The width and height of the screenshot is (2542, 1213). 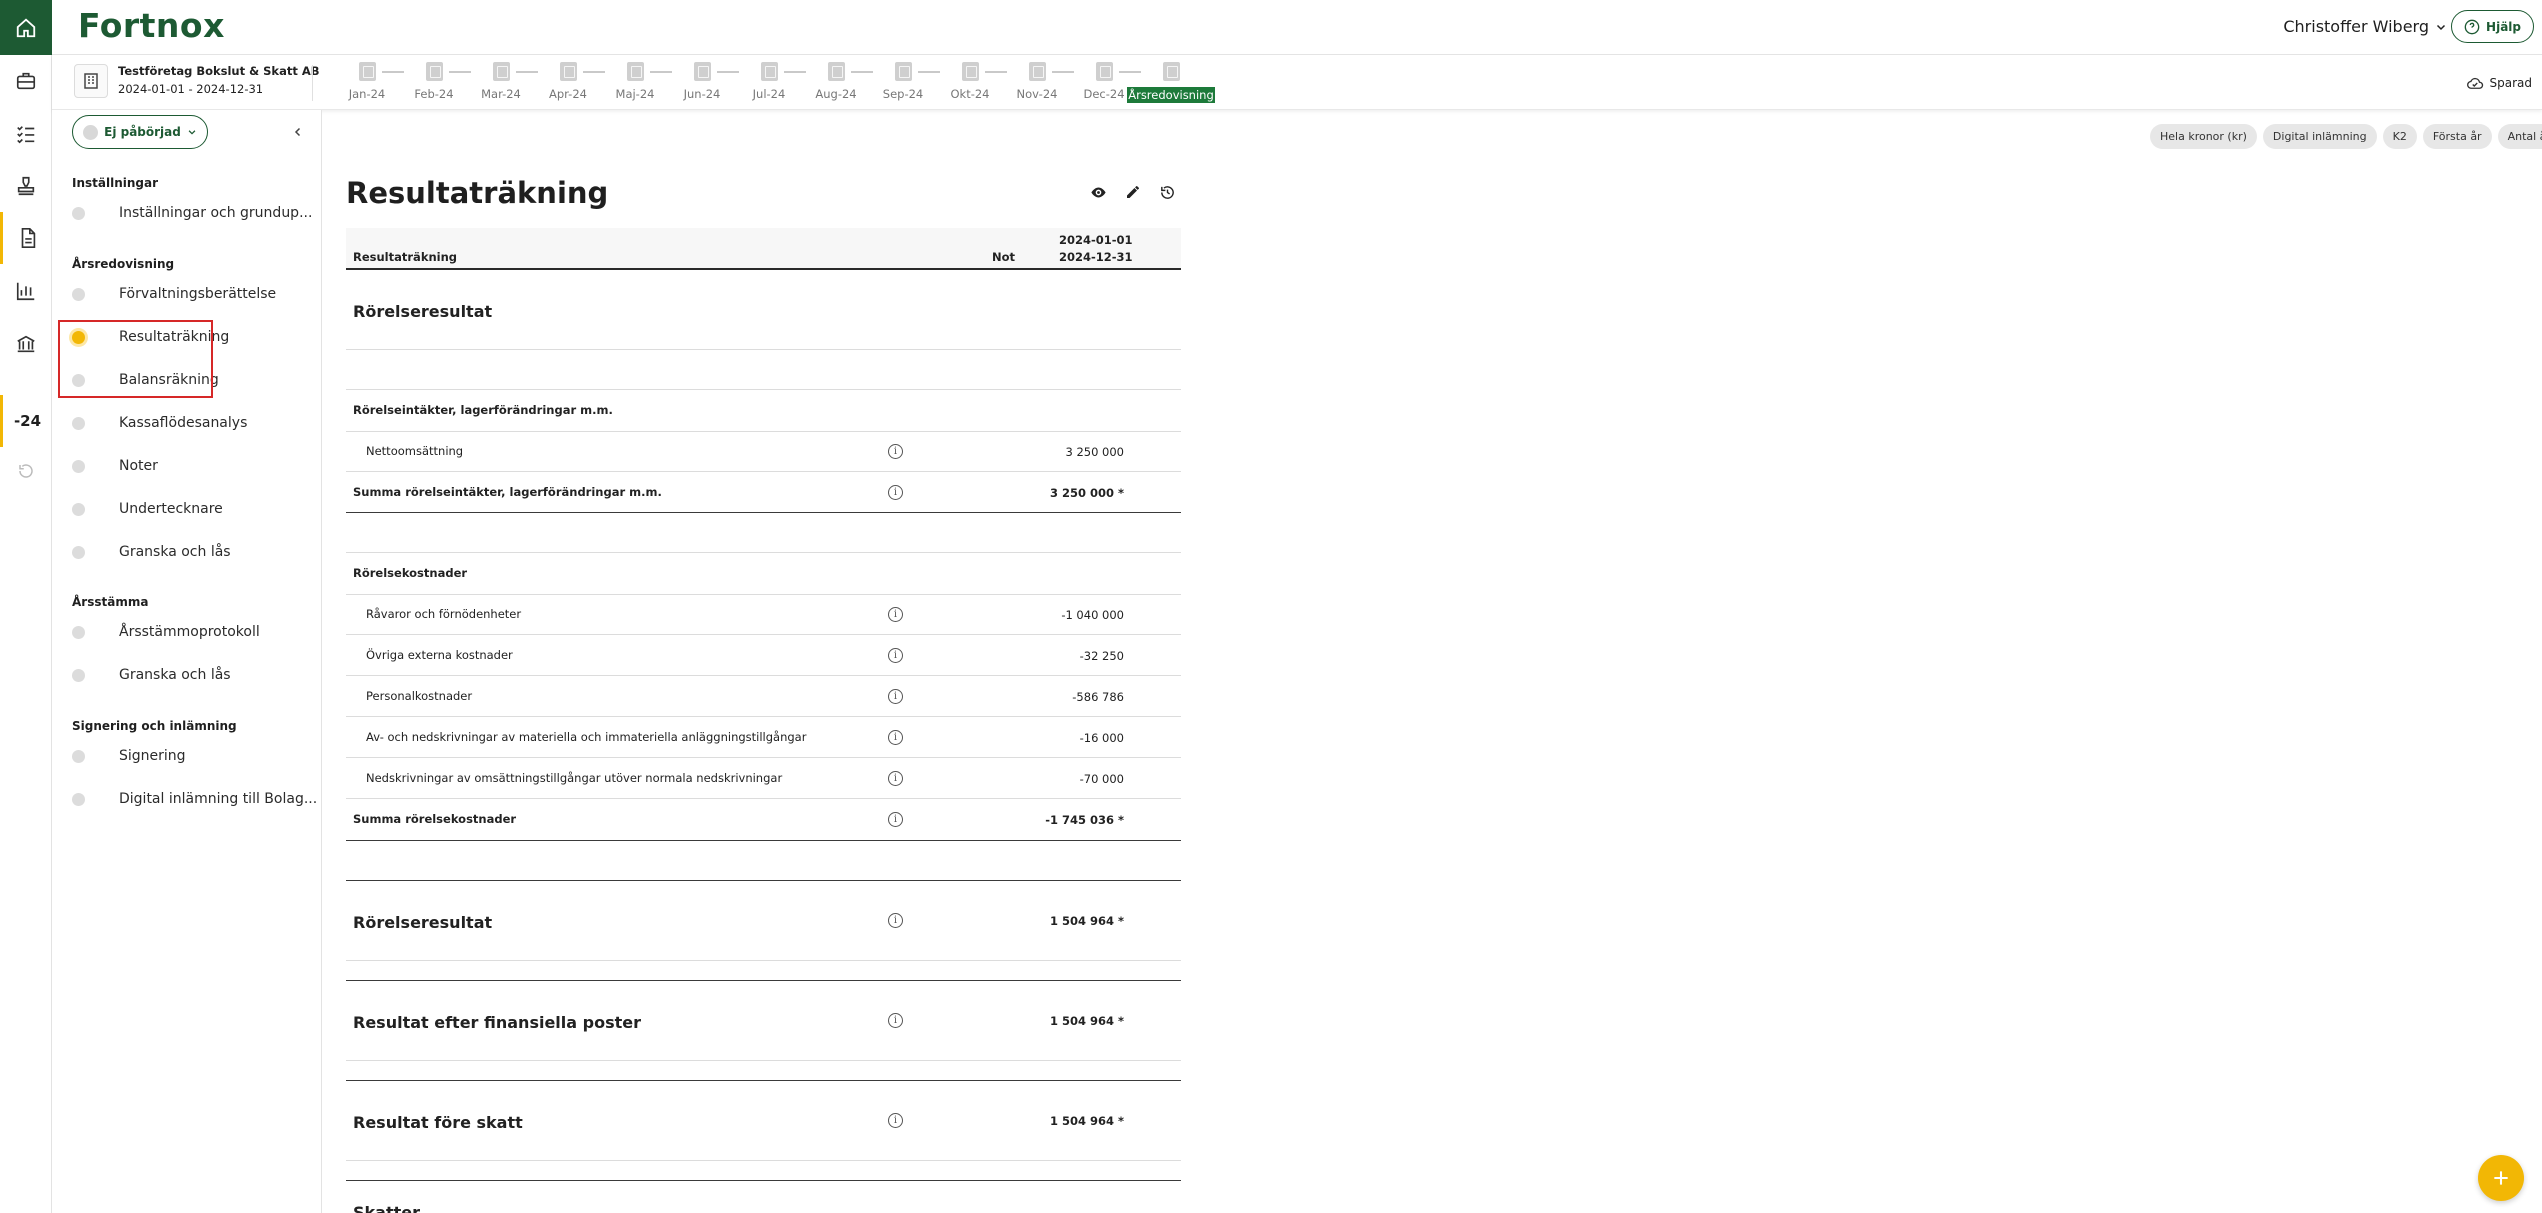 I want to click on report-row: Övriga externa kostnader i -32 250, so click(x=763, y=655).